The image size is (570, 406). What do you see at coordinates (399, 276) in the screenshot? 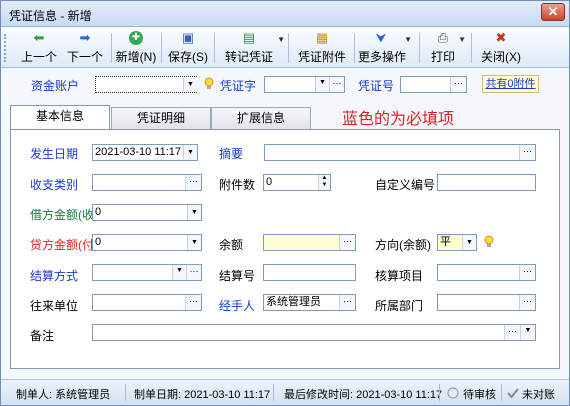
I see `audit-item-label: 核算项目` at bounding box center [399, 276].